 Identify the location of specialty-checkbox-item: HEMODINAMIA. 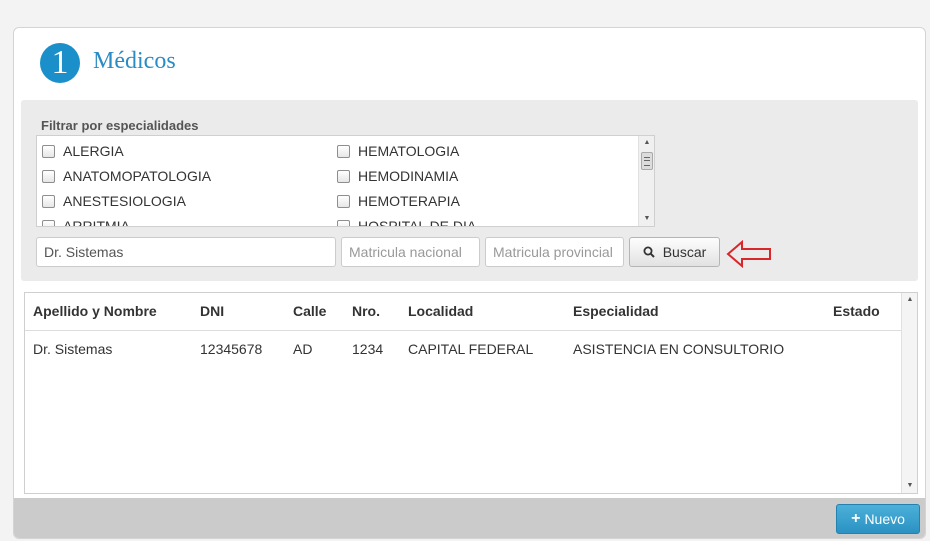
(397, 176).